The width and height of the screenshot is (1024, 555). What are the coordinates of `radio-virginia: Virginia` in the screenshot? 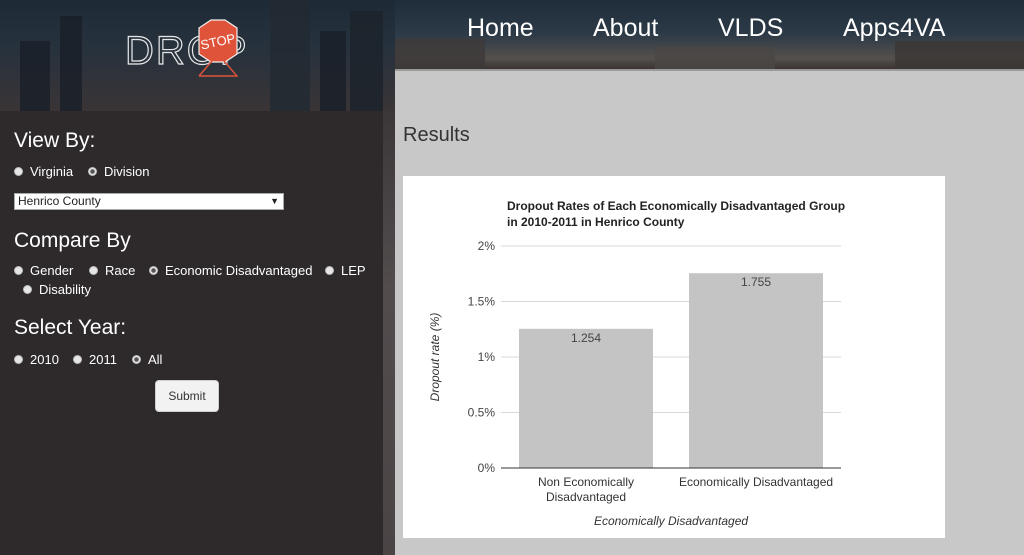 It's located at (43, 171).